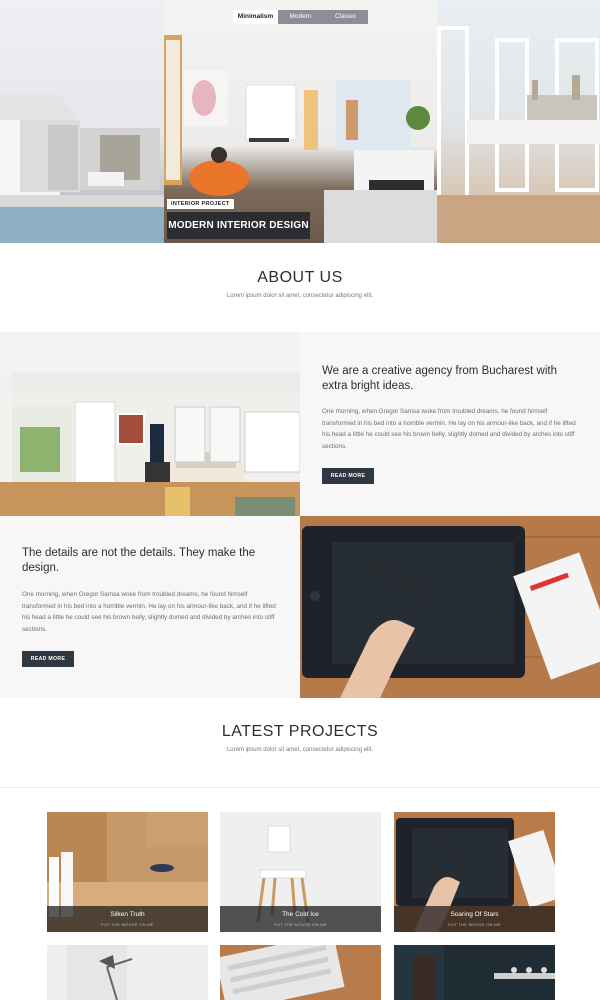  I want to click on style-tabs: Minimalism Modern Classic, so click(300, 17).